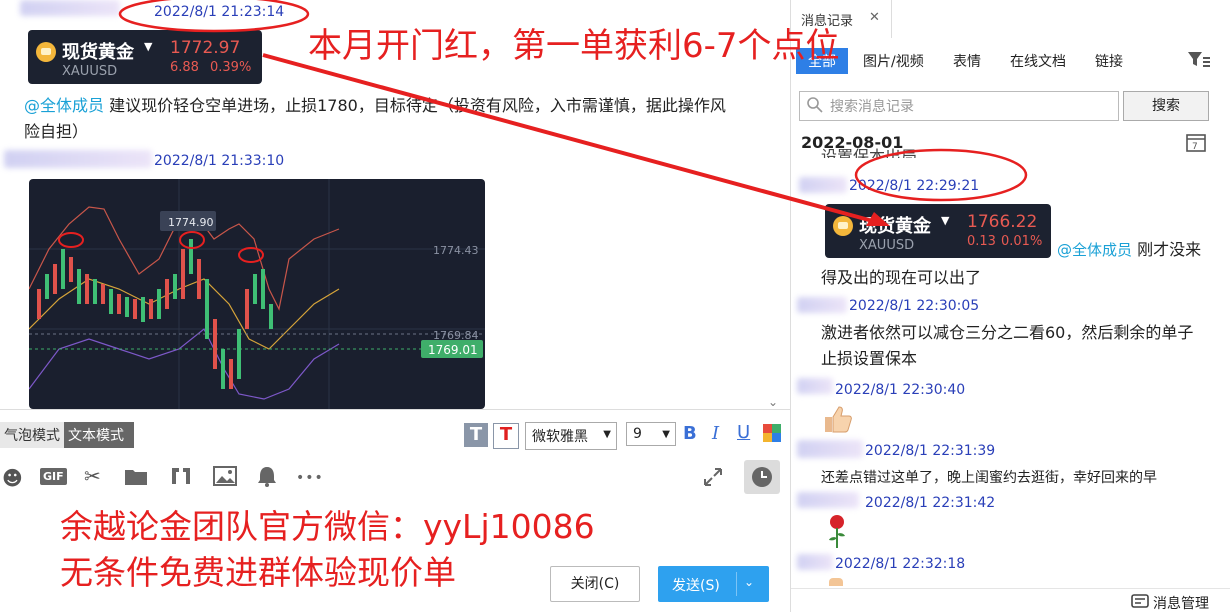 The width and height of the screenshot is (1230, 614). I want to click on history-timestamp: 2022/8/1 22:30:05, so click(914, 306).